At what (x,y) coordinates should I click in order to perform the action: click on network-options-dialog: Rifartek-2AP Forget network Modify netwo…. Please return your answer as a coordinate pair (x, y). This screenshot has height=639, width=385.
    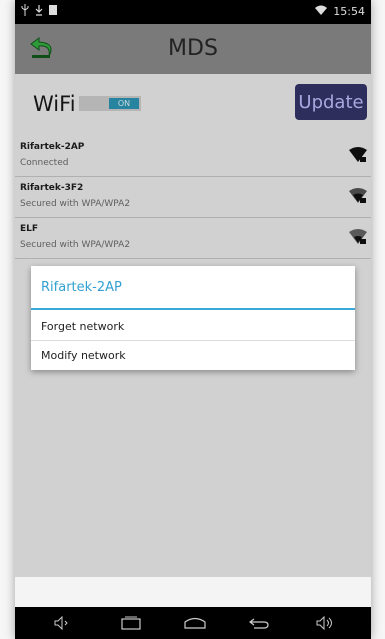
    Looking at the image, I should click on (193, 318).